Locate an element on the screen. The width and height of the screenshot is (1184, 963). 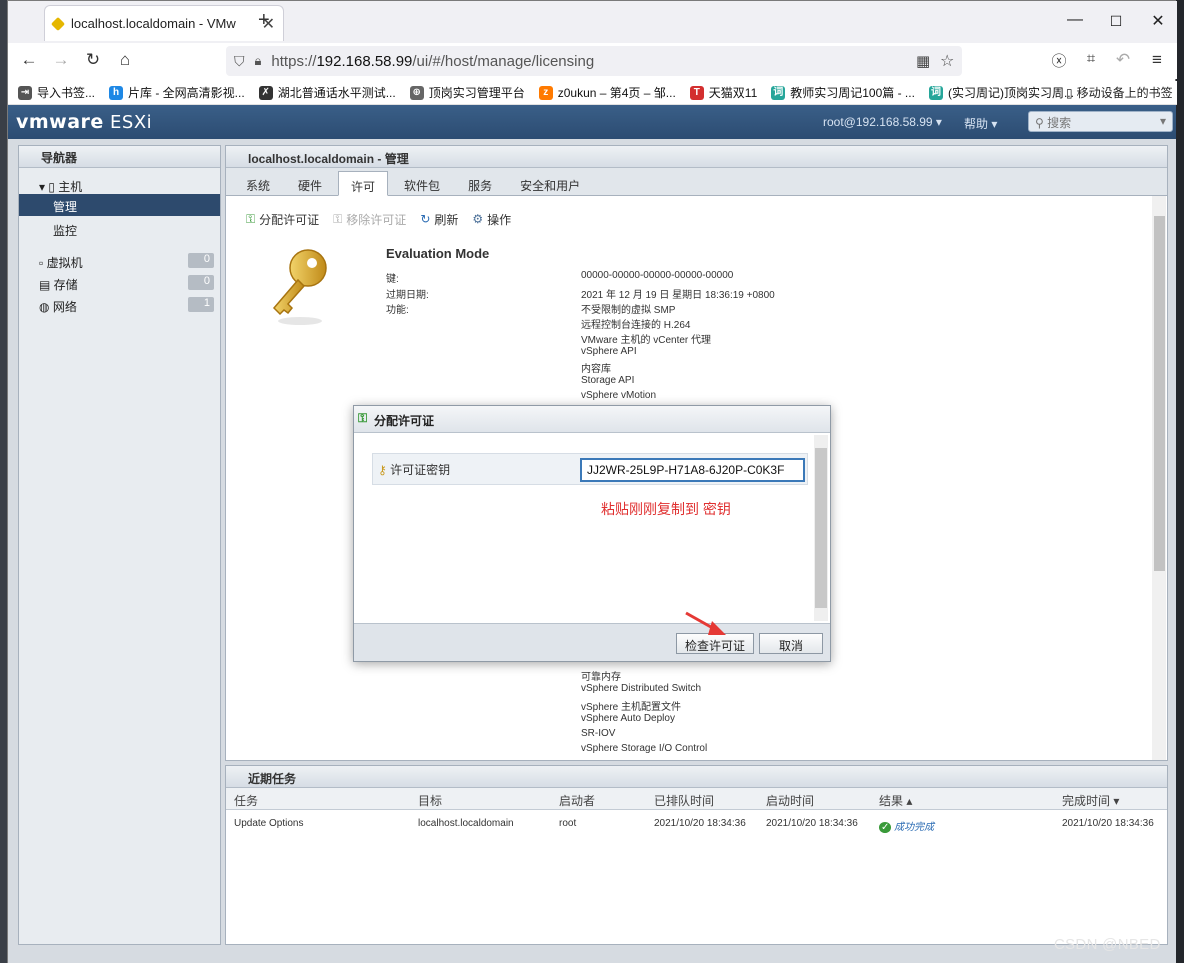
tab-licensing: 许可 is located at coordinates (363, 183).